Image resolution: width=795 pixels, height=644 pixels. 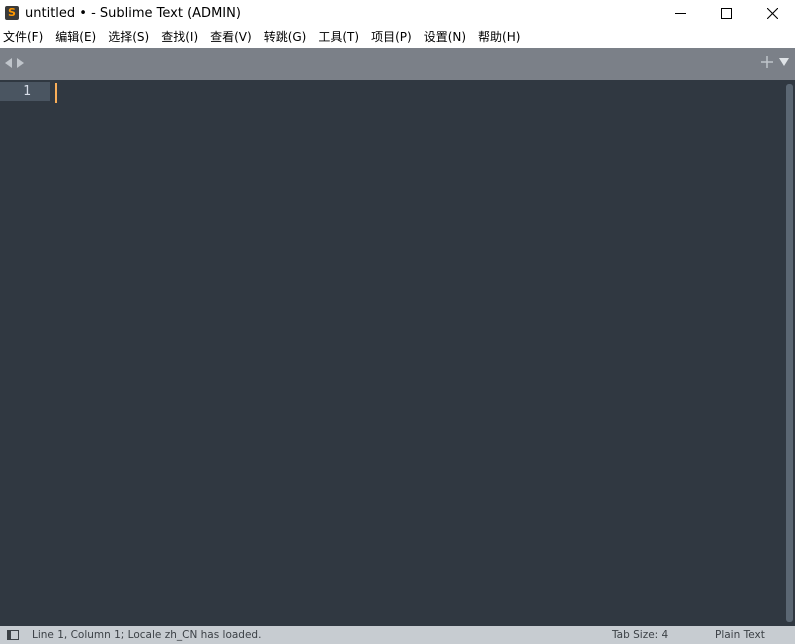 I want to click on window-controls, so click(x=726, y=13).